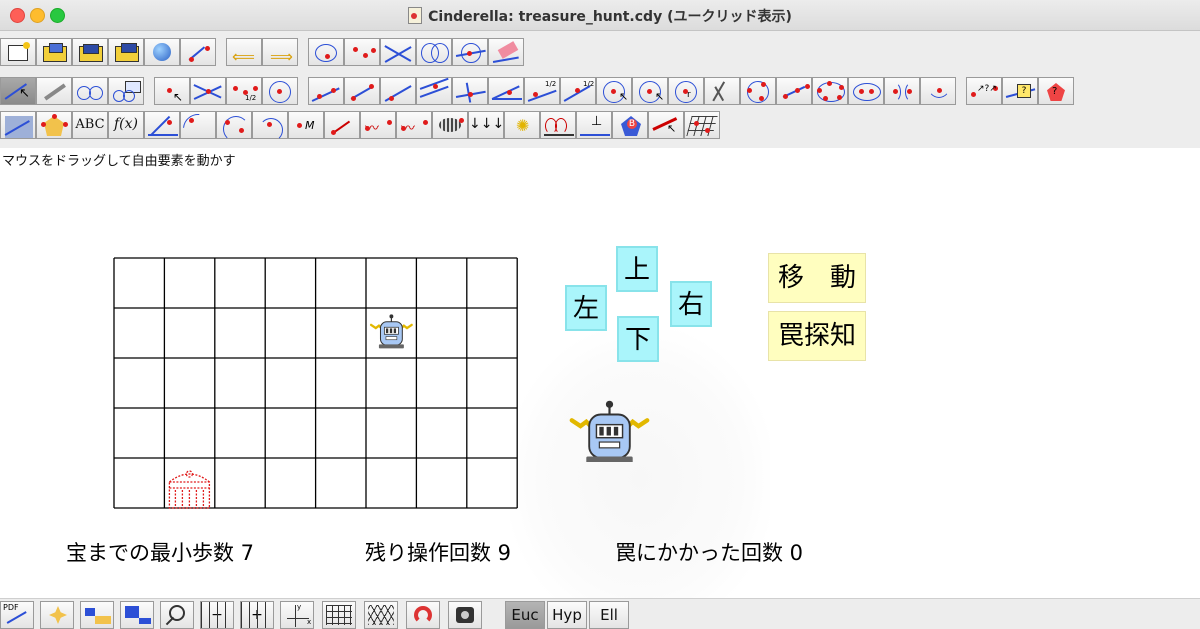  I want to click on magnet-icon: ↖, so click(666, 125).